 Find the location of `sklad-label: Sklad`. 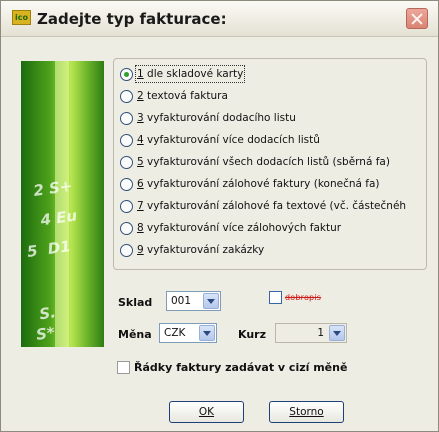

sklad-label: Sklad is located at coordinates (135, 302).